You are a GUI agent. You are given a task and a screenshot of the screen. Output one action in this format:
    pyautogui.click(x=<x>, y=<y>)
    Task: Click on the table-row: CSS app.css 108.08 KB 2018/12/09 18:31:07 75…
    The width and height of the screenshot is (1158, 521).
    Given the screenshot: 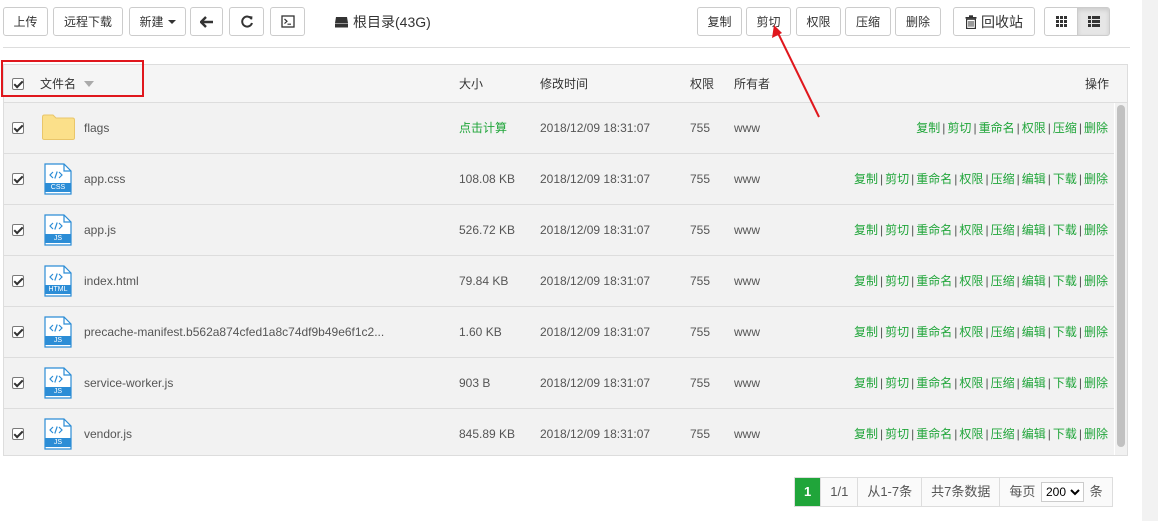 What is the action you would take?
    pyautogui.click(x=559, y=179)
    